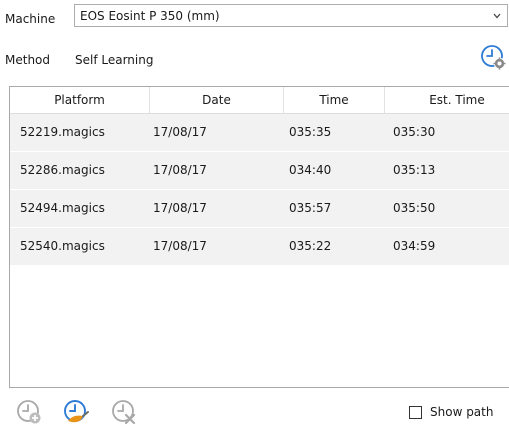  Describe the element at coordinates (414, 246) in the screenshot. I see `cell-est-time: 034:59` at that location.